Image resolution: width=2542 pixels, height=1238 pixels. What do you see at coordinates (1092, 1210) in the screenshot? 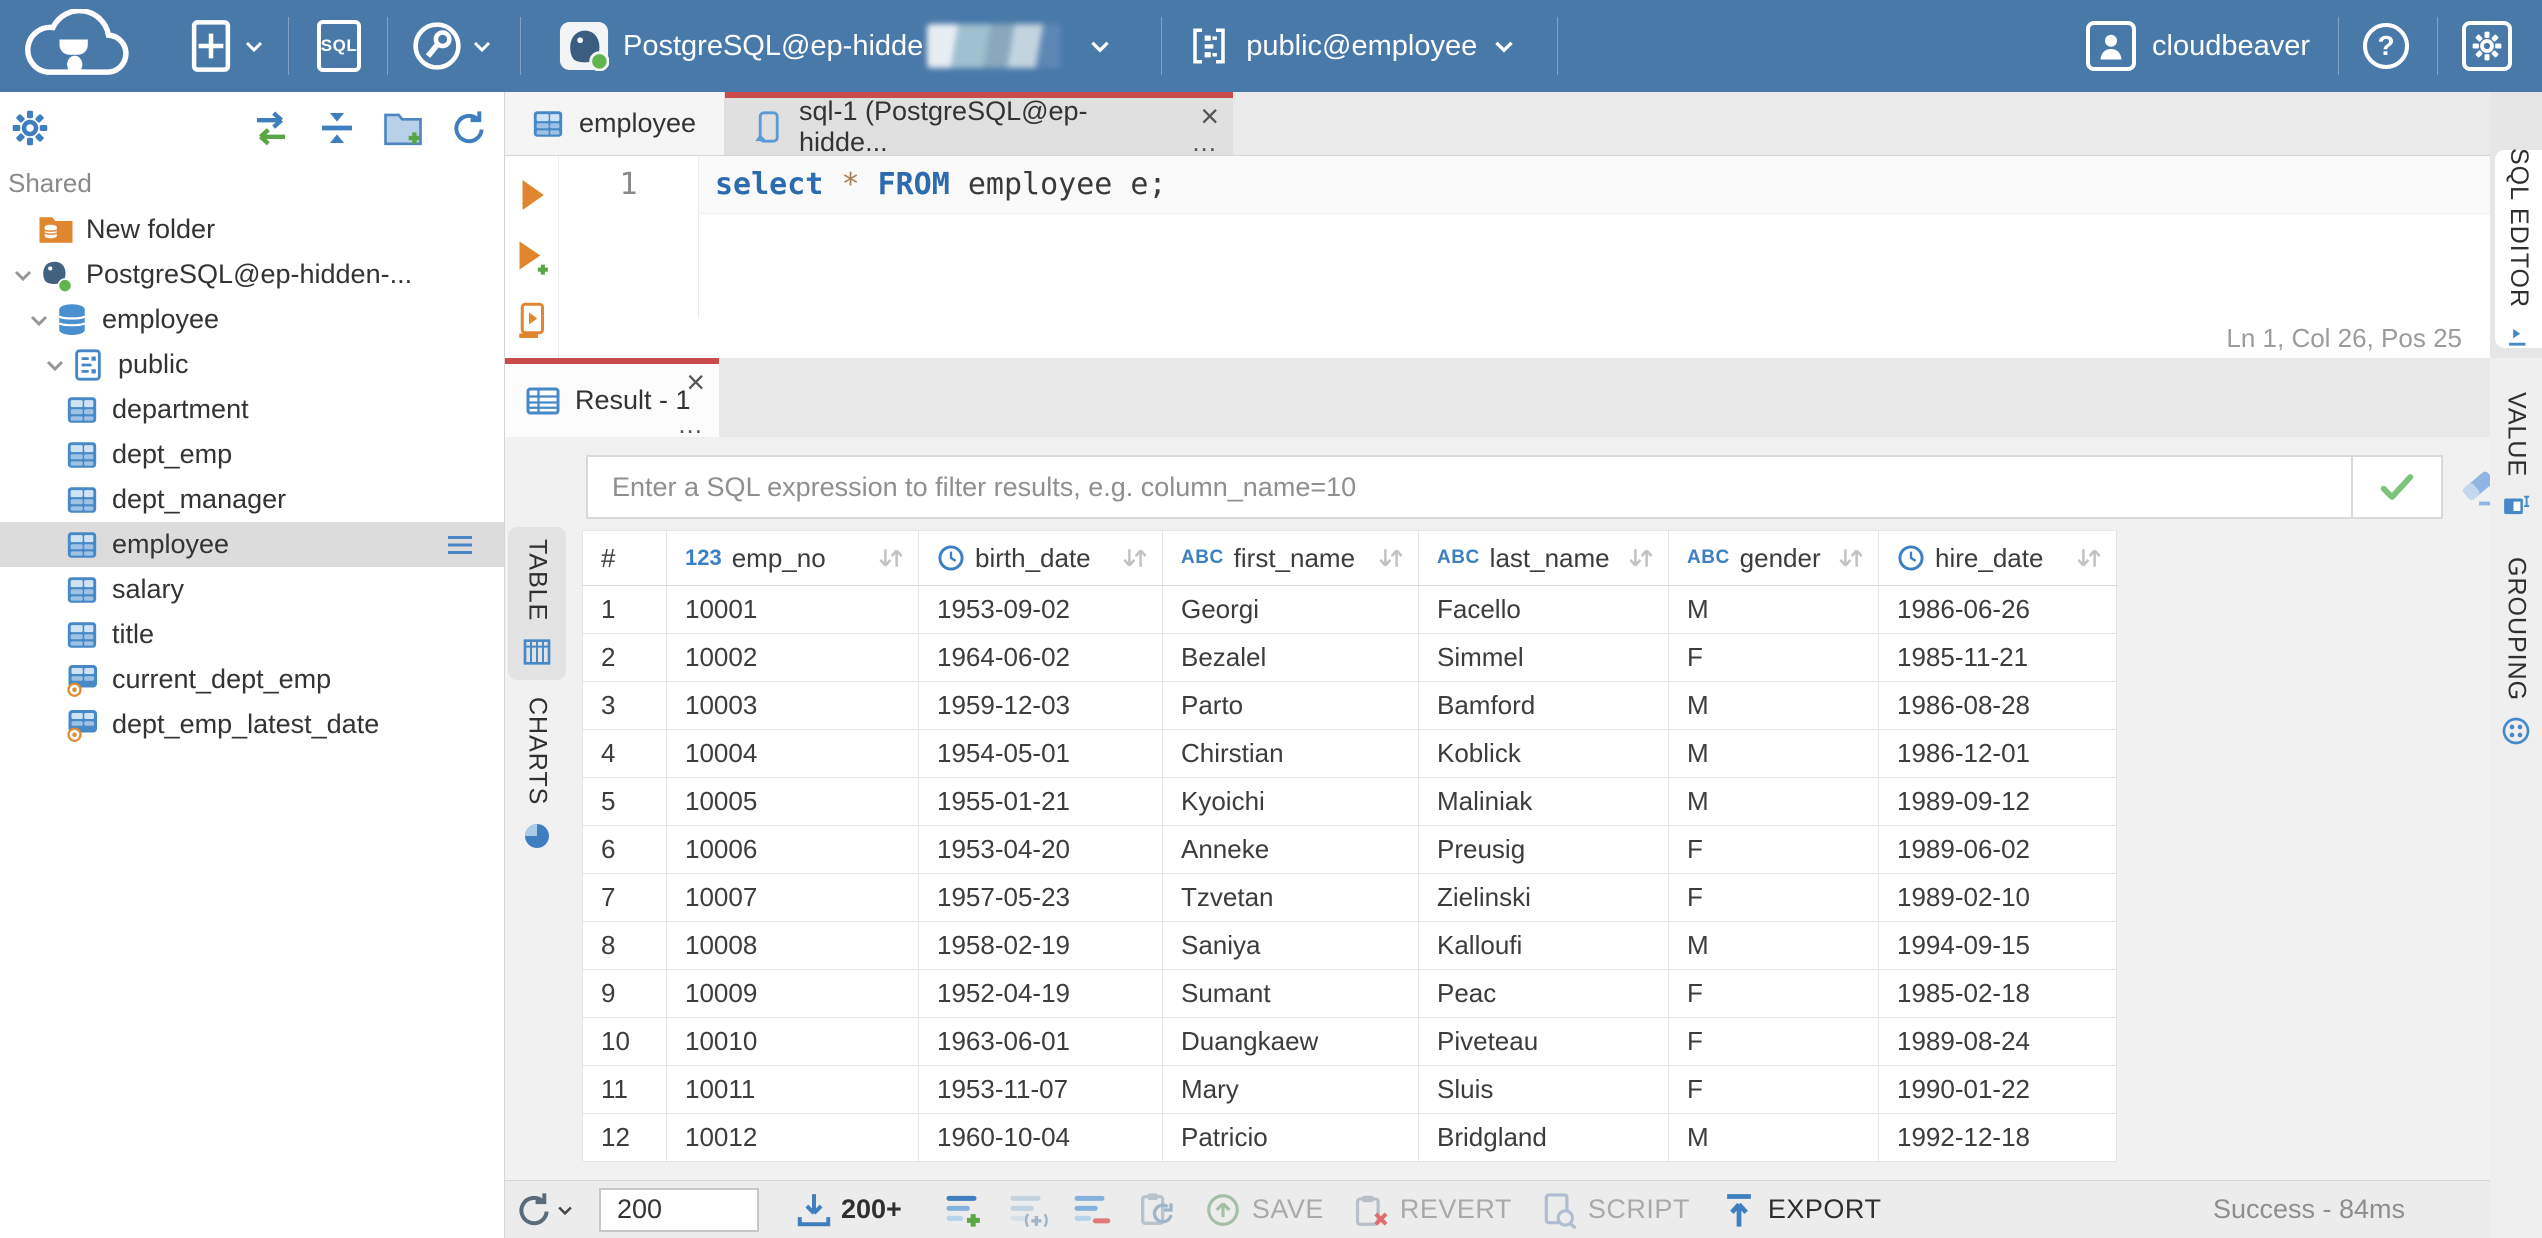
I see `delete-row-button` at bounding box center [1092, 1210].